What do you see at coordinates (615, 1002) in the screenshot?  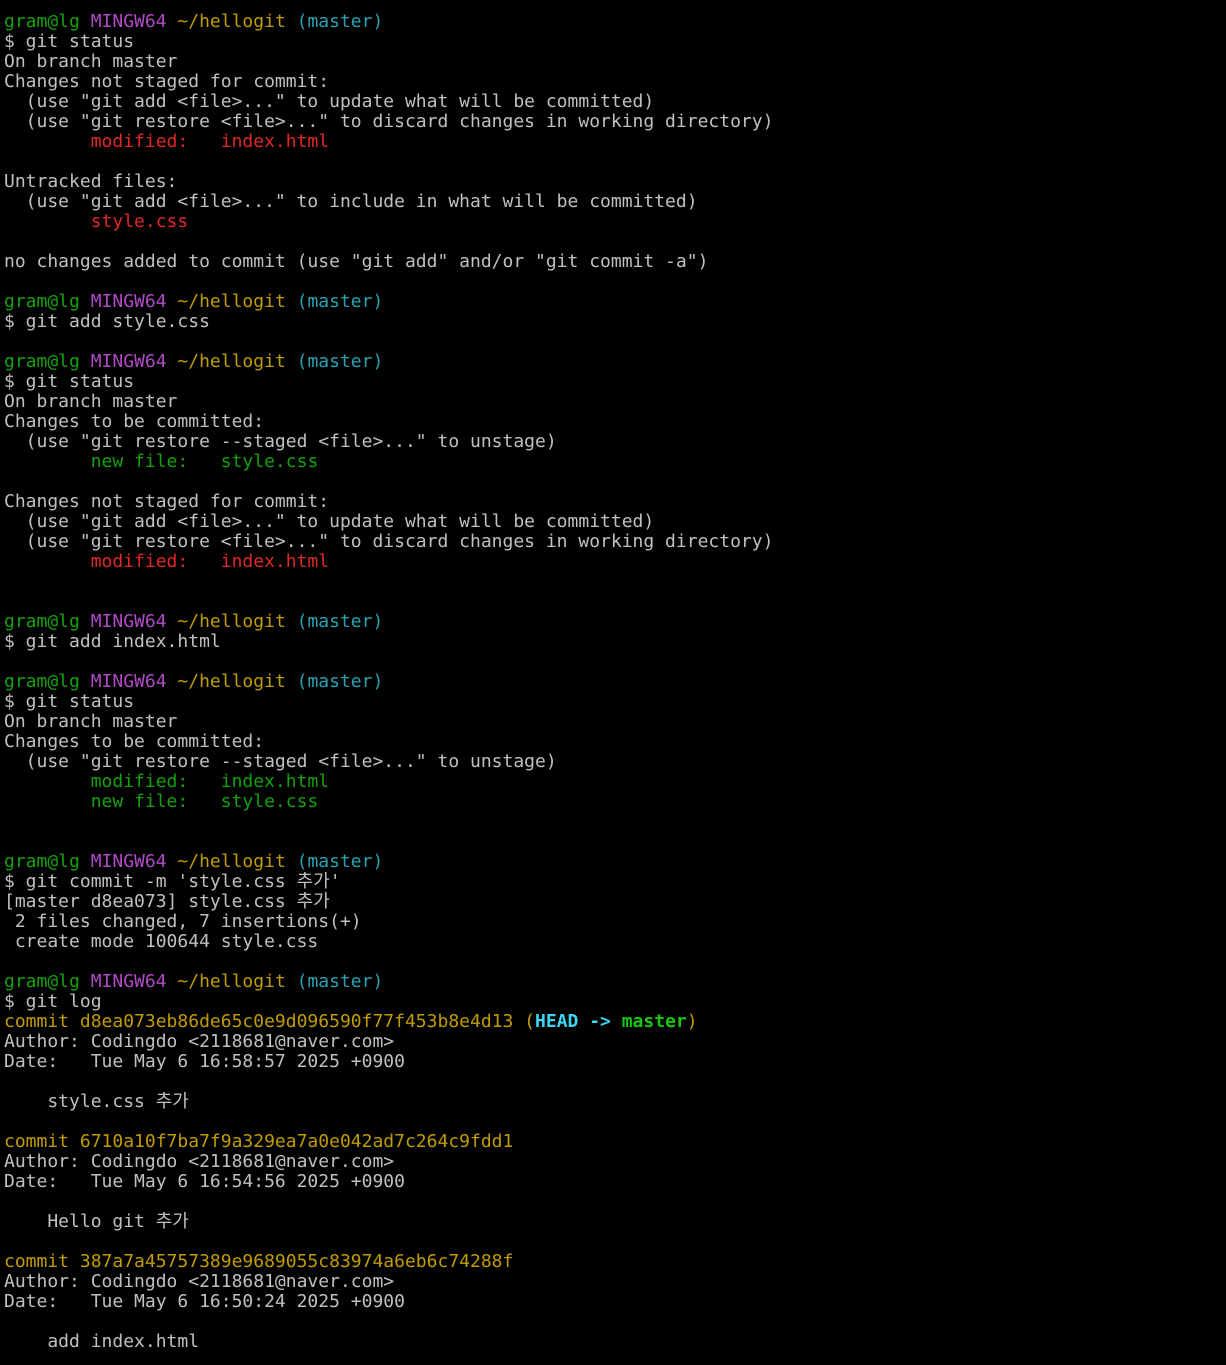 I see `terminal-line: $ git log` at bounding box center [615, 1002].